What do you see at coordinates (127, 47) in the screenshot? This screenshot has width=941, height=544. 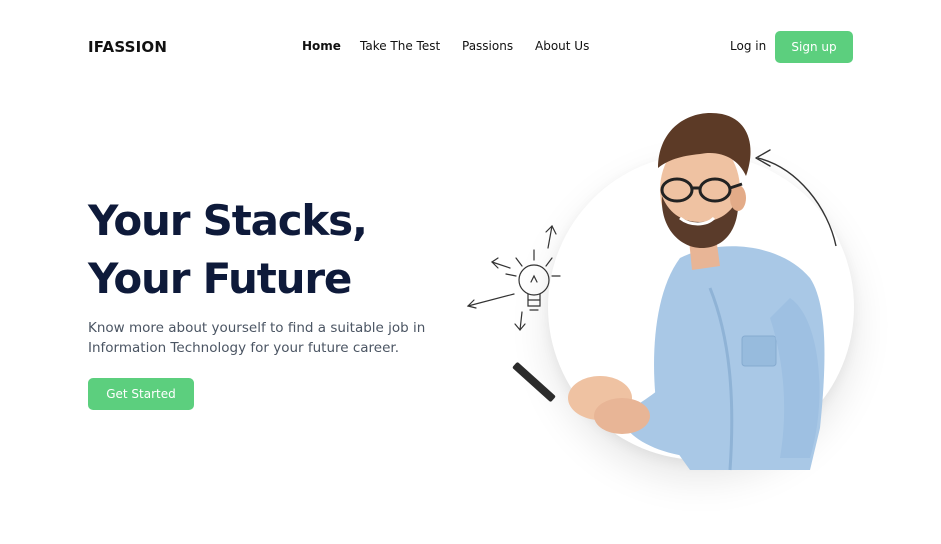 I see `brand-logo: IFASSION` at bounding box center [127, 47].